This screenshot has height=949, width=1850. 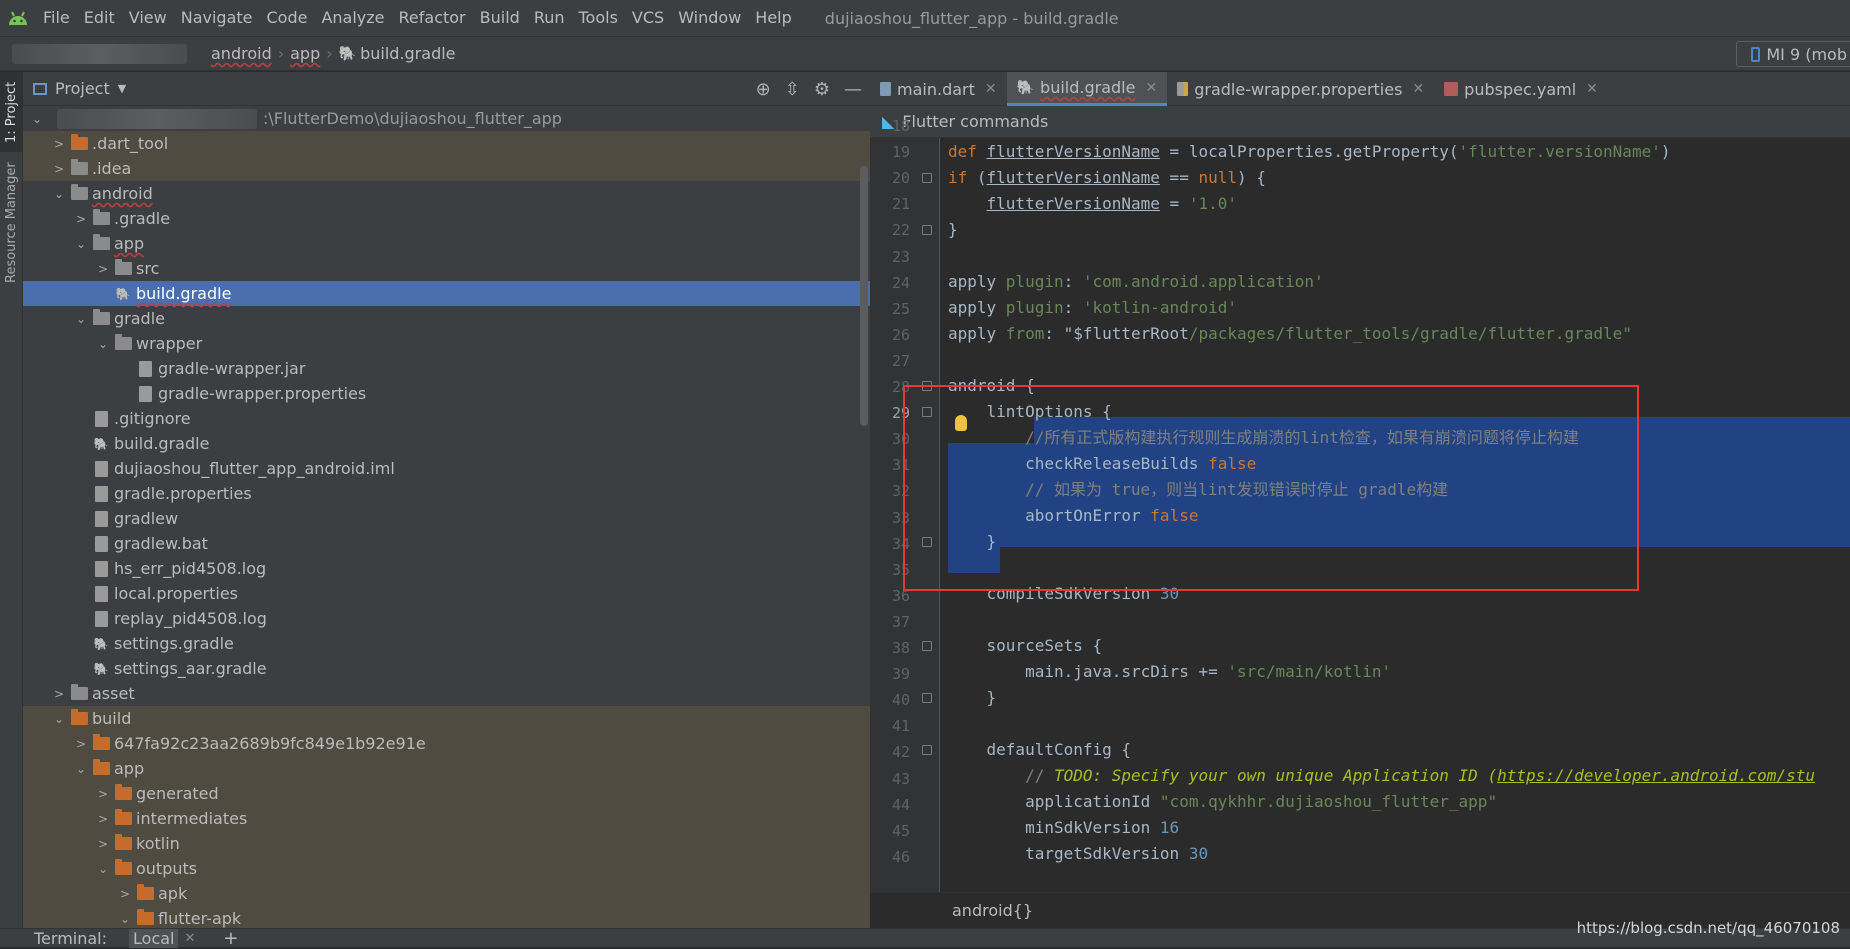 I want to click on tree-item: gradle-wrapper.jar, so click(x=446, y=368).